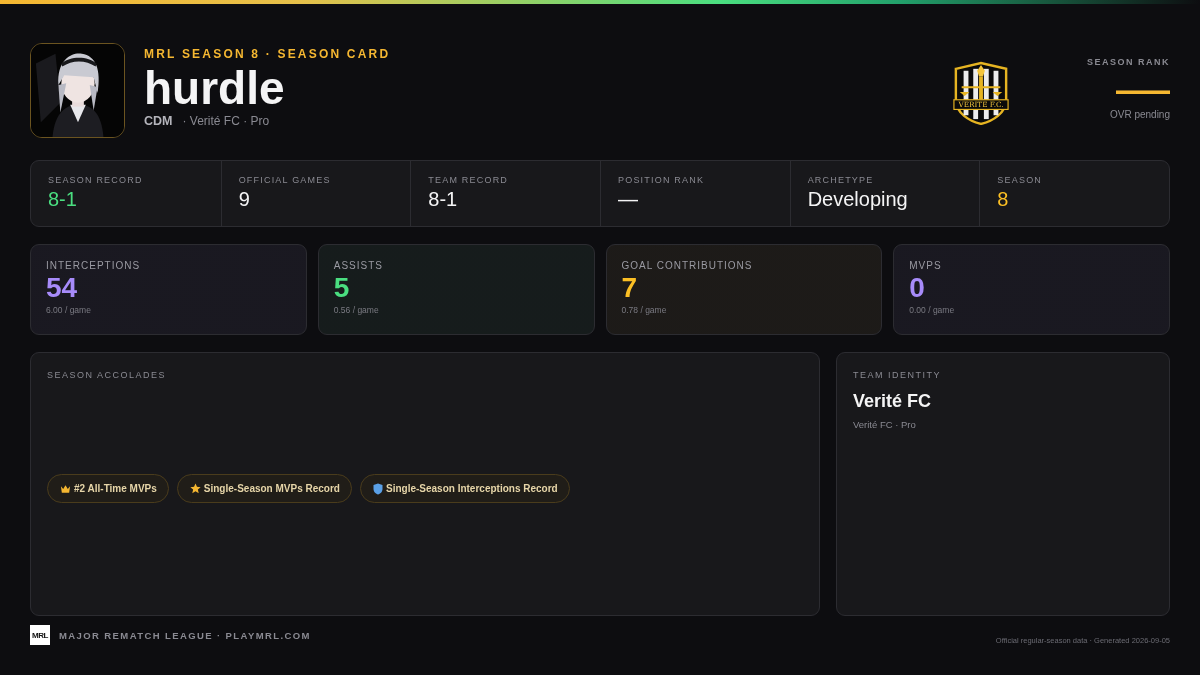 The height and width of the screenshot is (675, 1200). I want to click on rank-note: OVR pending, so click(1139, 114).